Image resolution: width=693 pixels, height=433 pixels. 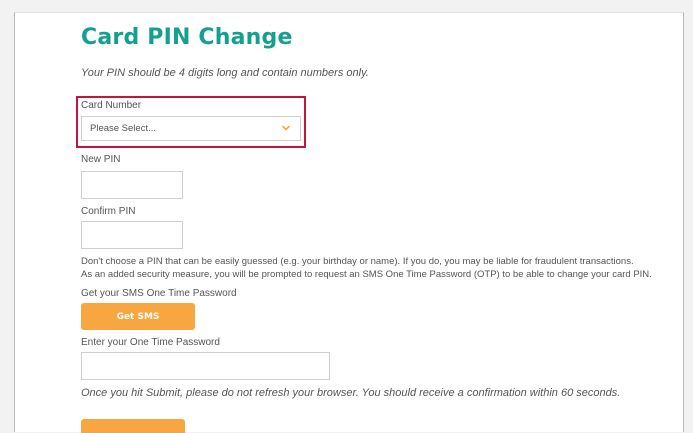 I want to click on chevron-down-icon, so click(x=286, y=128).